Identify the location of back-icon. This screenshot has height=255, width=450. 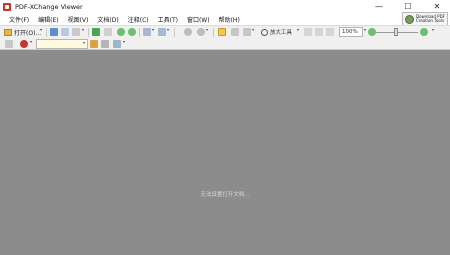
(121, 32).